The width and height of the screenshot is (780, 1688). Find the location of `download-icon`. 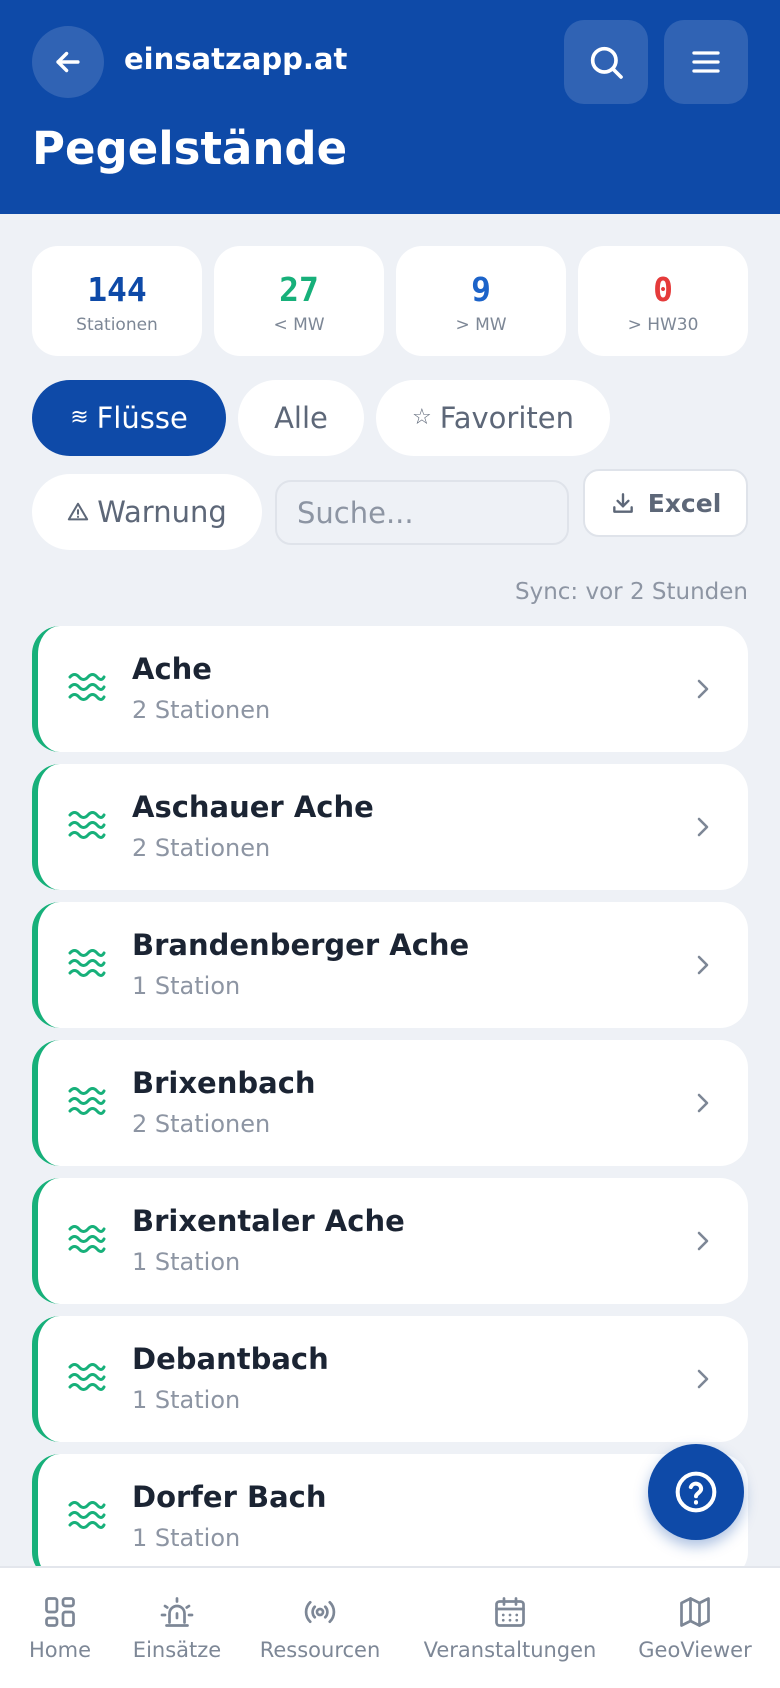

download-icon is located at coordinates (622, 503).